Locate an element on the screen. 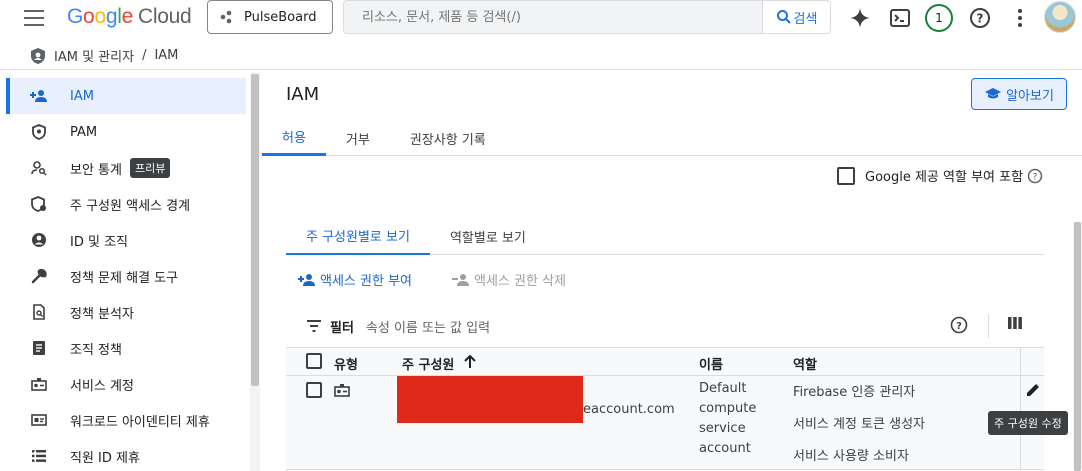 The height and width of the screenshot is (471, 1082). edit-pencil-icon is located at coordinates (1033, 390).